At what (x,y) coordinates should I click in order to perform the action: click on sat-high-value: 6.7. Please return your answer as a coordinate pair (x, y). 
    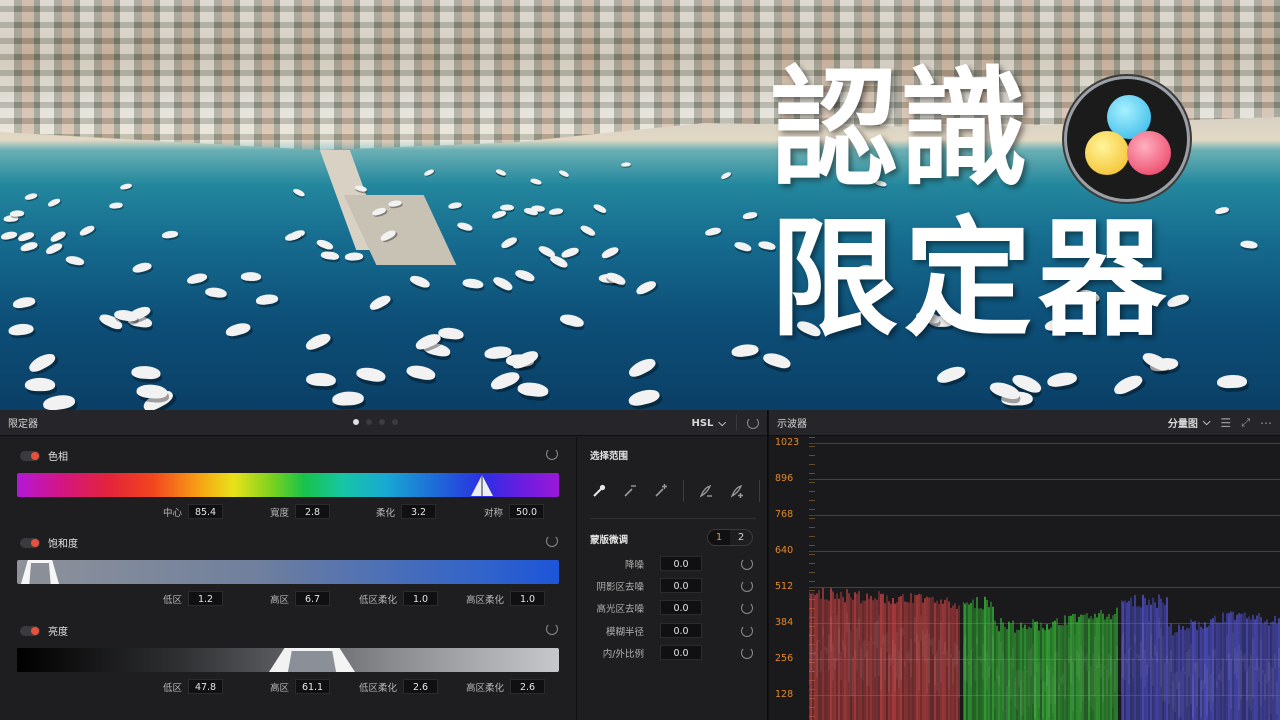
    Looking at the image, I should click on (313, 598).